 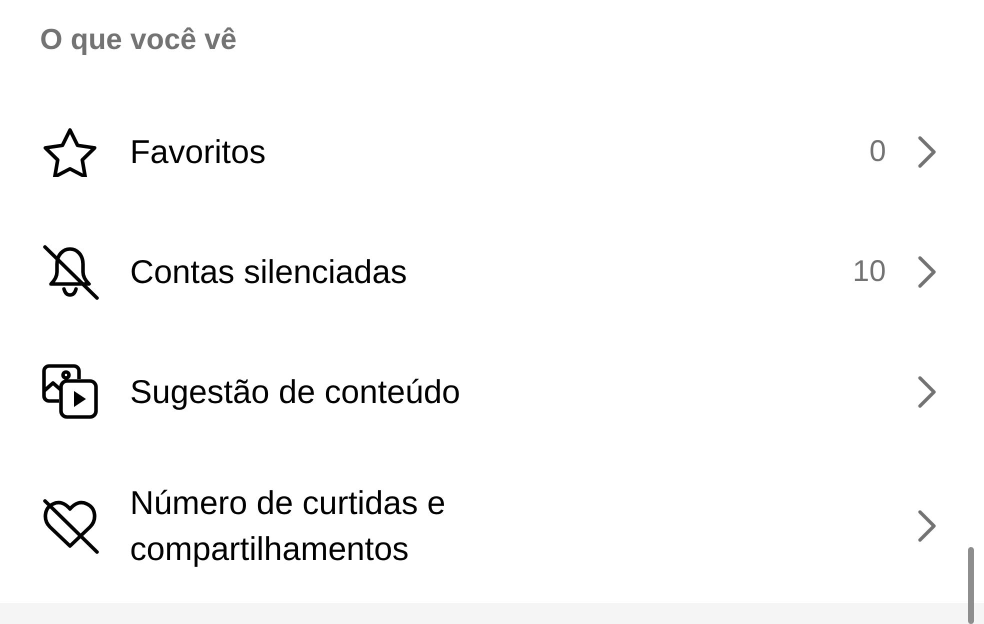 What do you see at coordinates (869, 272) in the screenshot?
I see `count: 10` at bounding box center [869, 272].